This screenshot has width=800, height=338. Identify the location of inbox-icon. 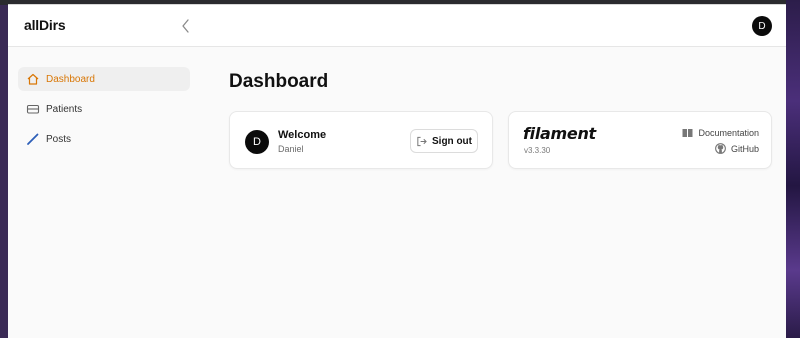
(33, 109).